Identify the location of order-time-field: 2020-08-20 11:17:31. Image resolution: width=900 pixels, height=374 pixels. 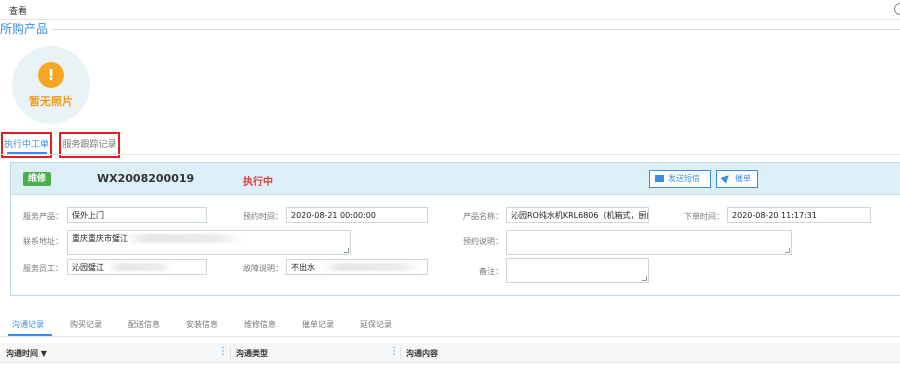
(799, 215).